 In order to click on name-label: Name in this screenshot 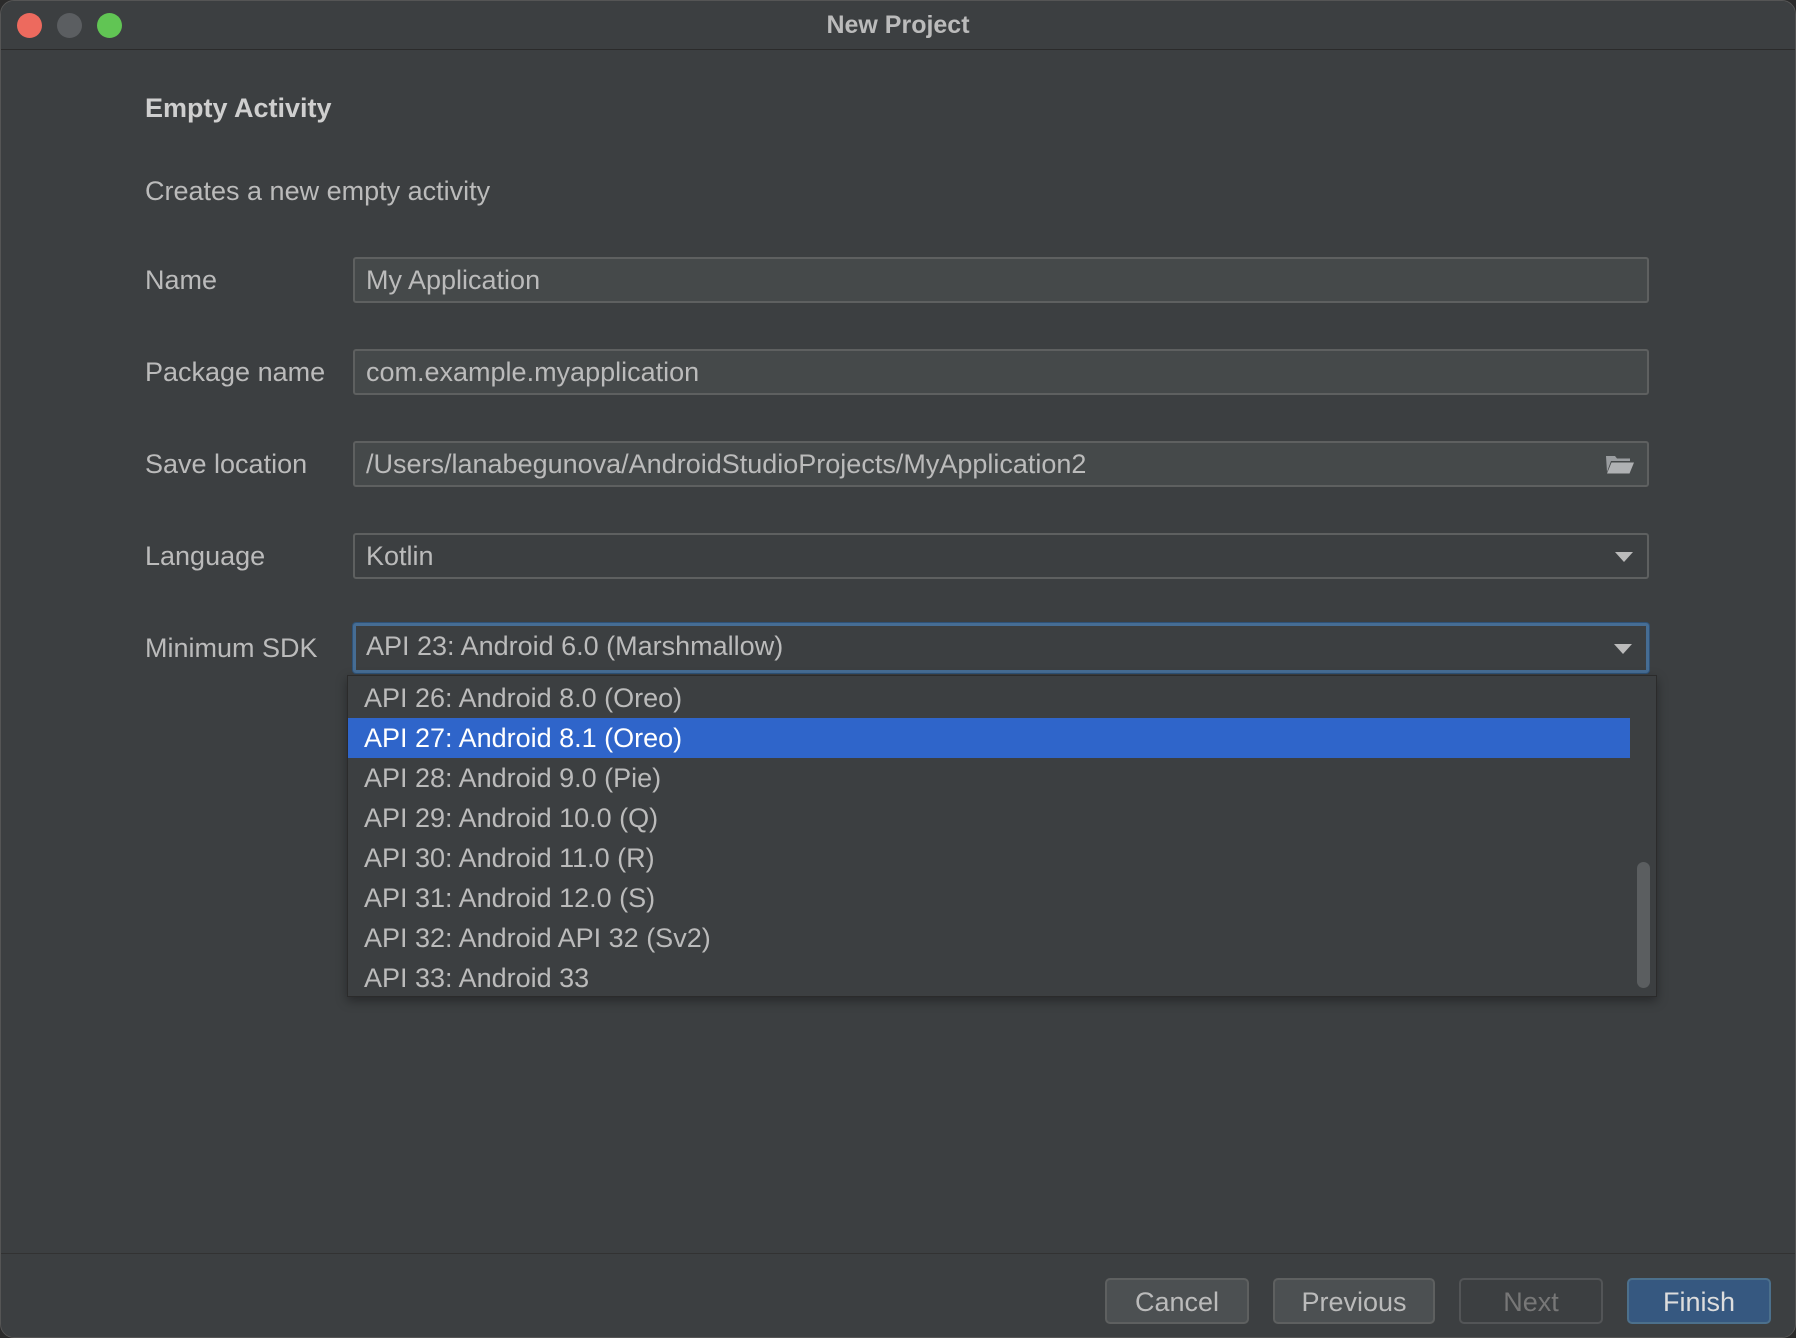, I will do `click(181, 280)`.